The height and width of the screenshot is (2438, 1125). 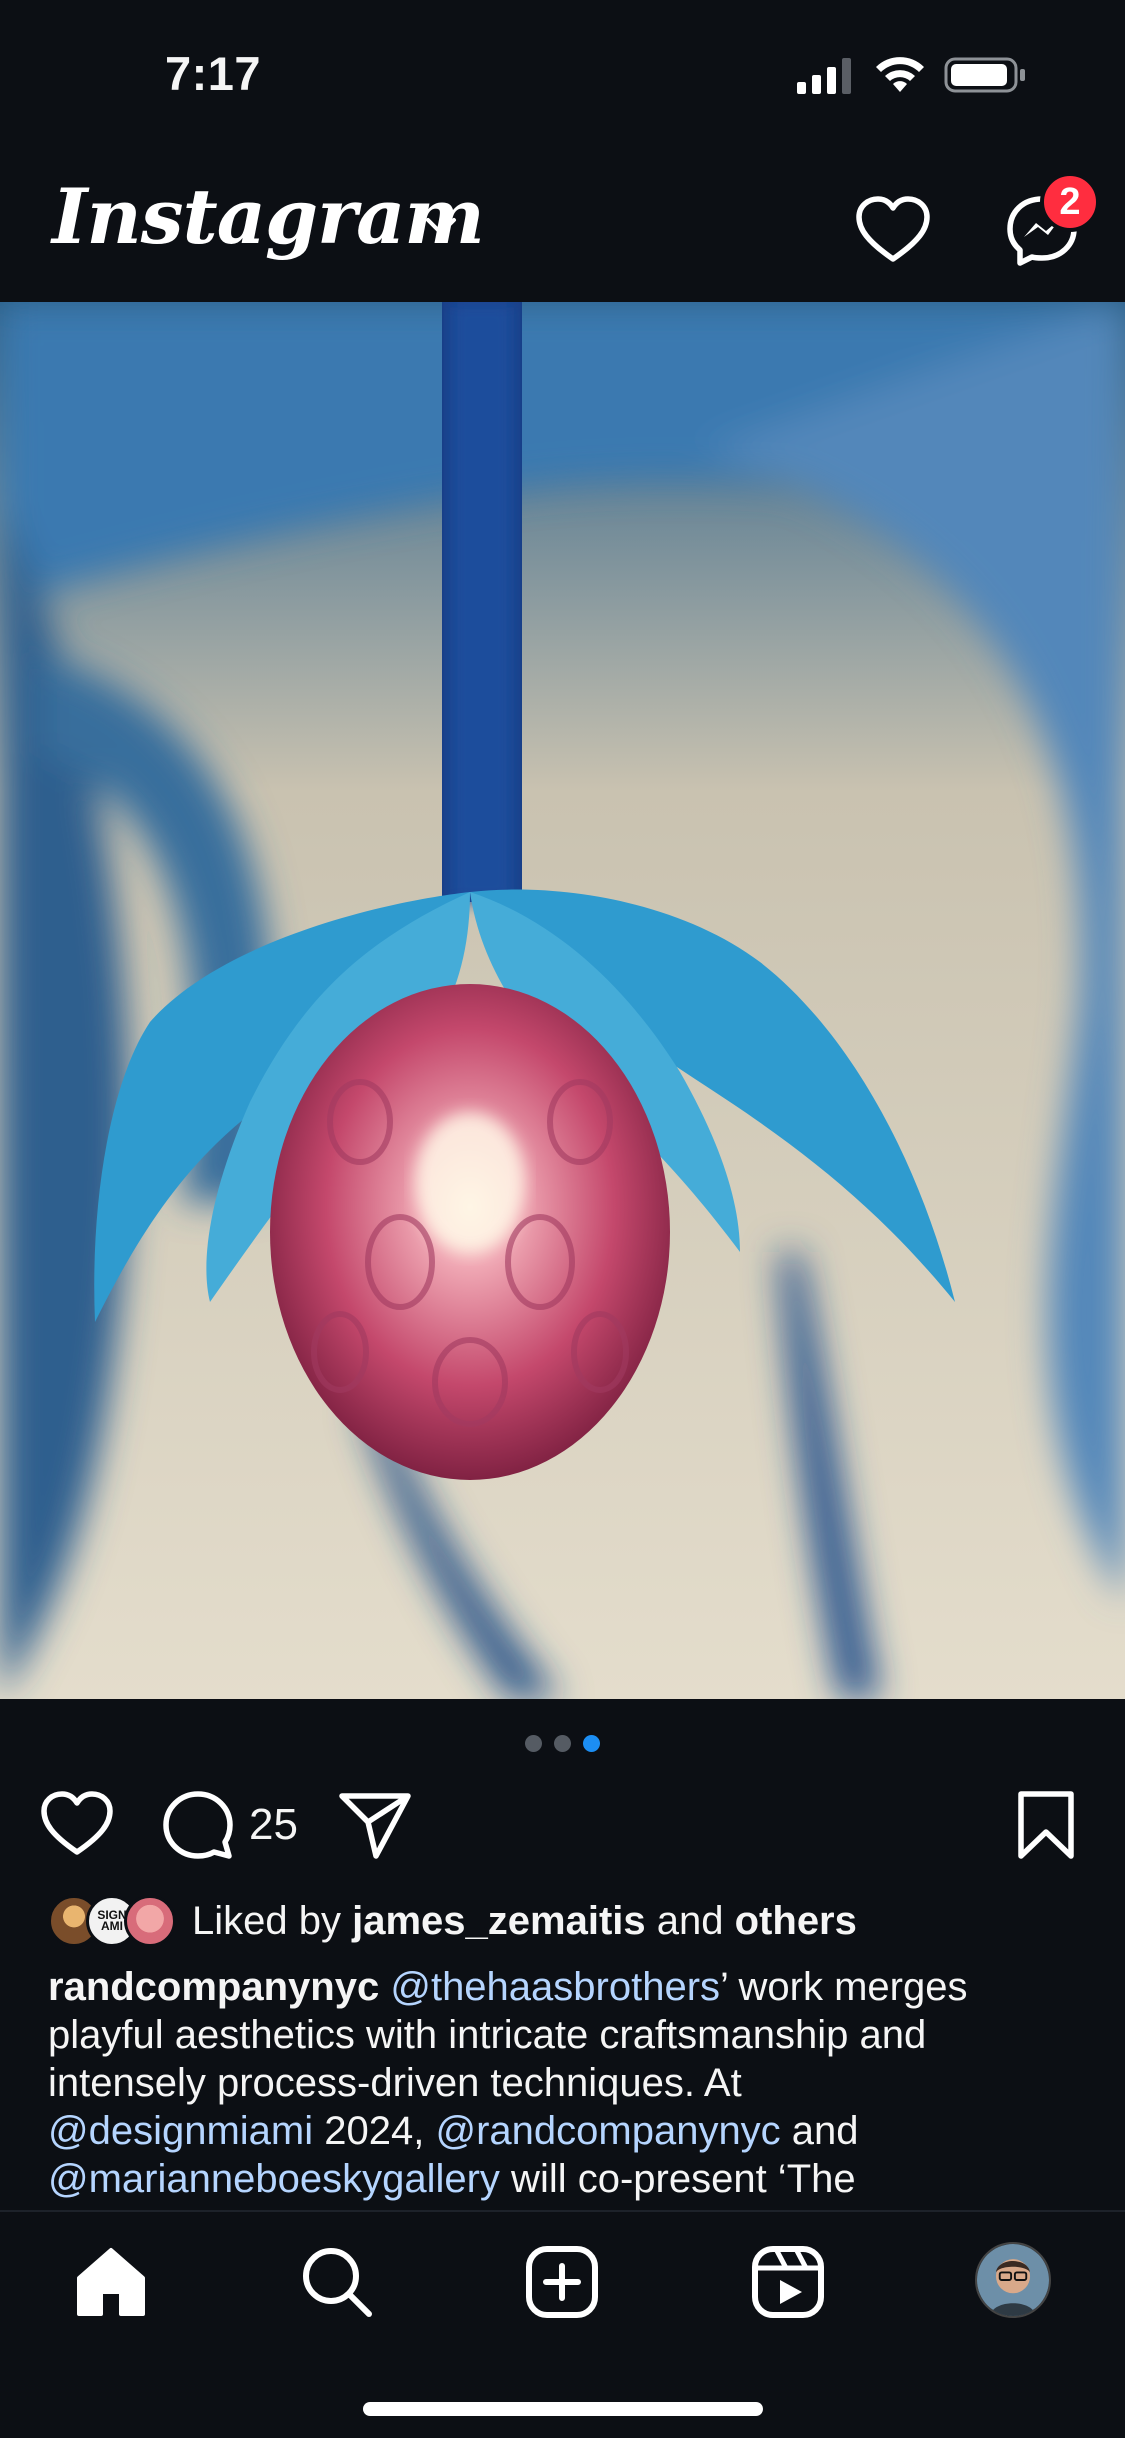 What do you see at coordinates (1046, 1825) in the screenshot?
I see `save-bookmark-icon` at bounding box center [1046, 1825].